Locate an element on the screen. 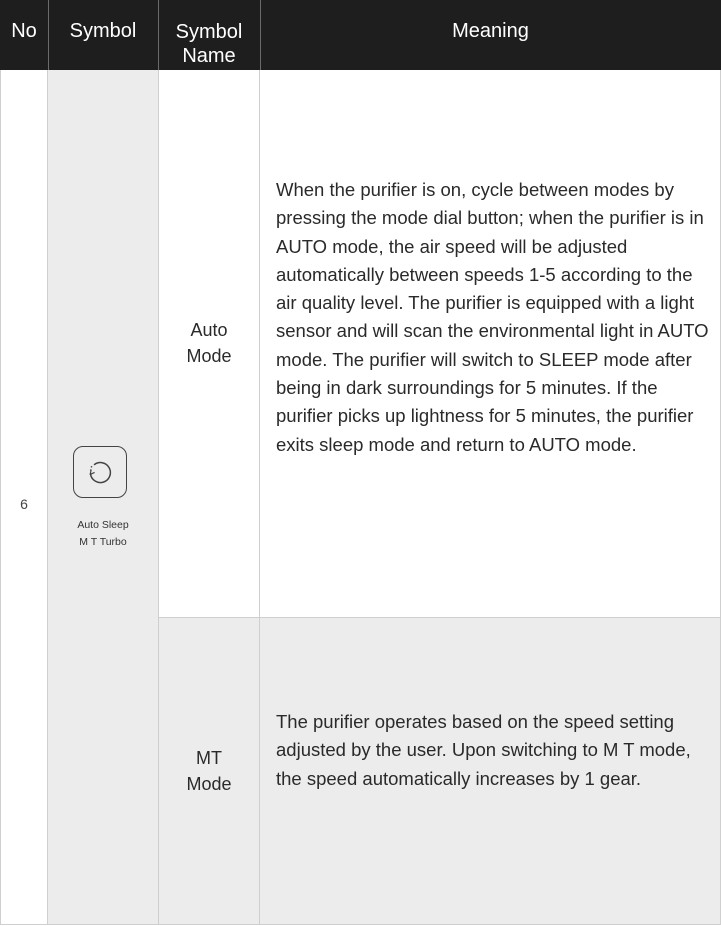  header-symbol-name-line2: Name is located at coordinates (209, 56).